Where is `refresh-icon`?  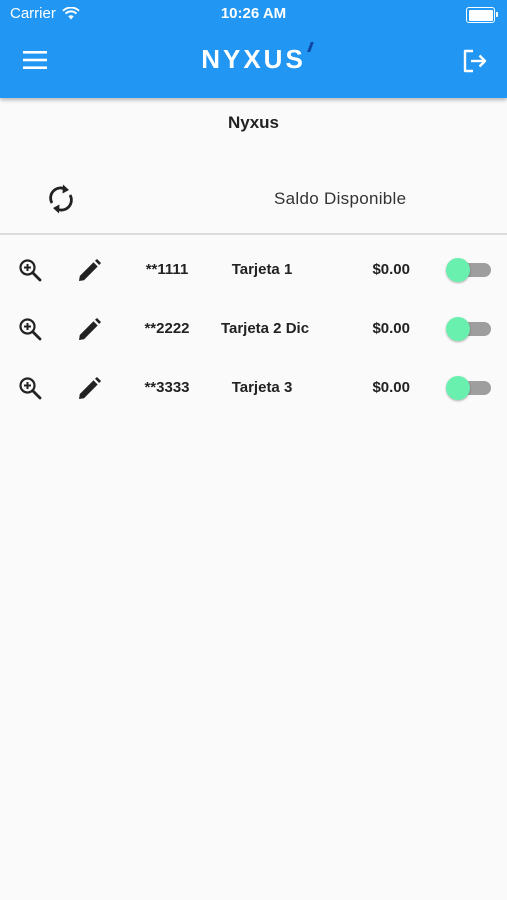 refresh-icon is located at coordinates (61, 199).